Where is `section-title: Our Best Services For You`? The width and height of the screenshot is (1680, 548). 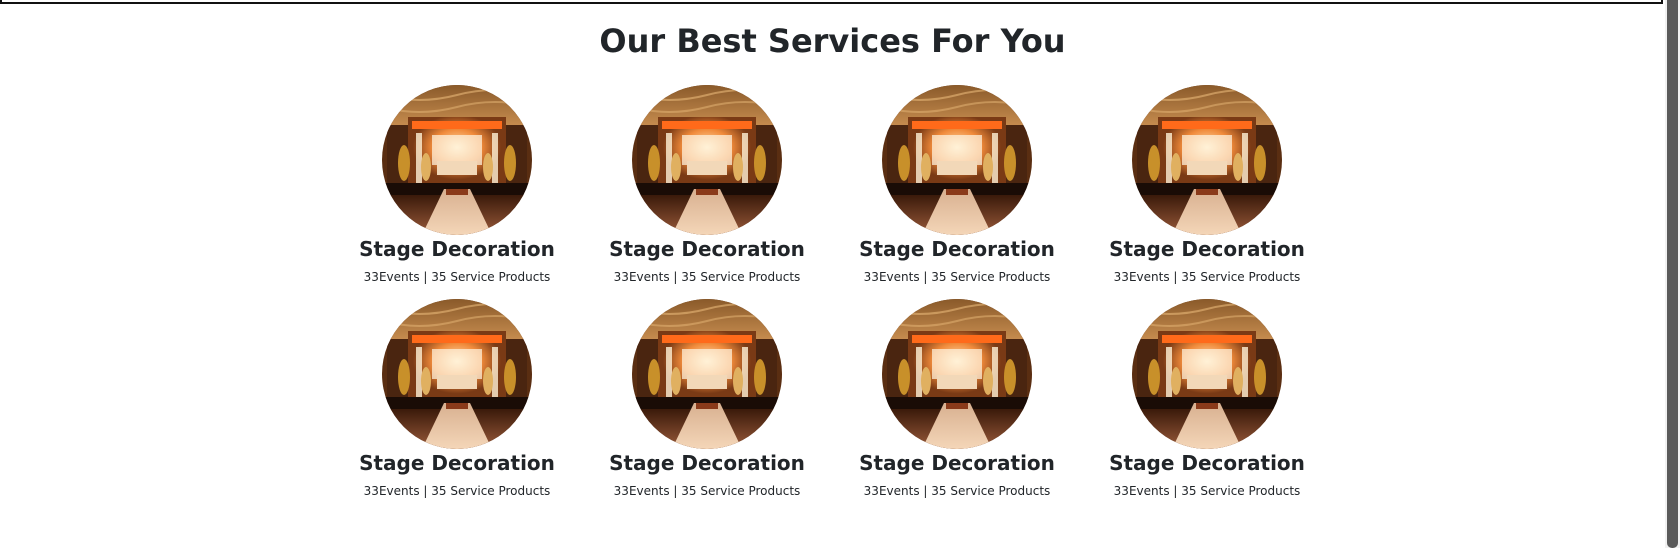 section-title: Our Best Services For You is located at coordinates (832, 41).